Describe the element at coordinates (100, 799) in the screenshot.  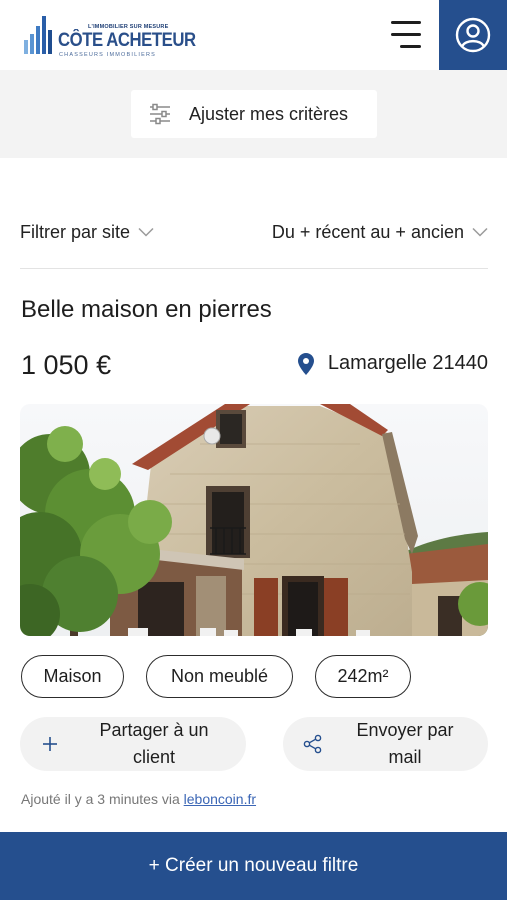
I see `added-text: Ajouté il y a 3 minutes via` at that location.